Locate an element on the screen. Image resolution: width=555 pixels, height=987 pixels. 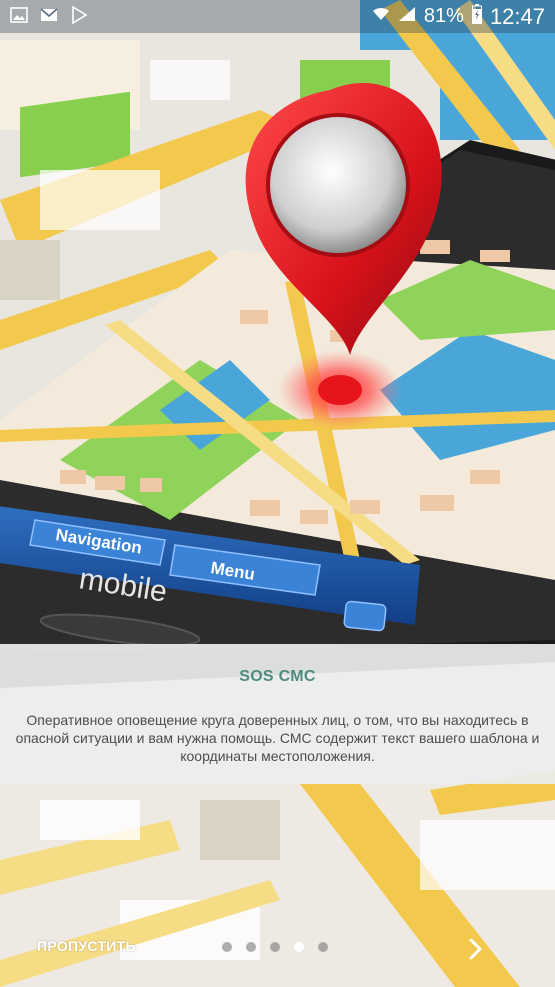
play-store-icon is located at coordinates (79, 15).